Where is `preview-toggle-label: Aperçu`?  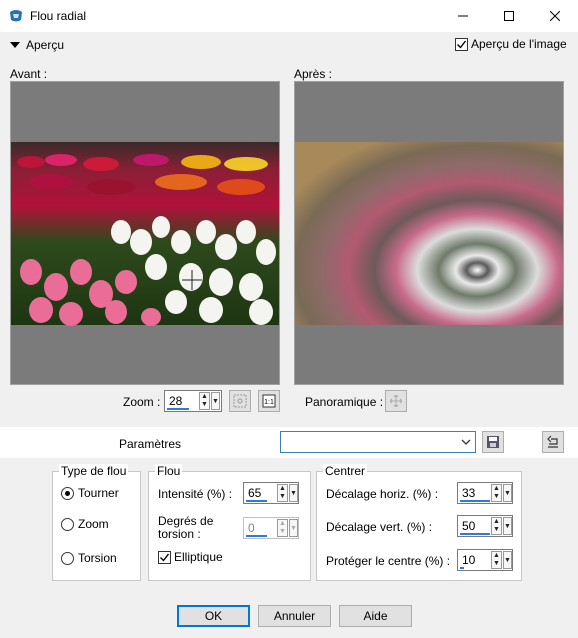 preview-toggle-label: Aperçu is located at coordinates (45, 45).